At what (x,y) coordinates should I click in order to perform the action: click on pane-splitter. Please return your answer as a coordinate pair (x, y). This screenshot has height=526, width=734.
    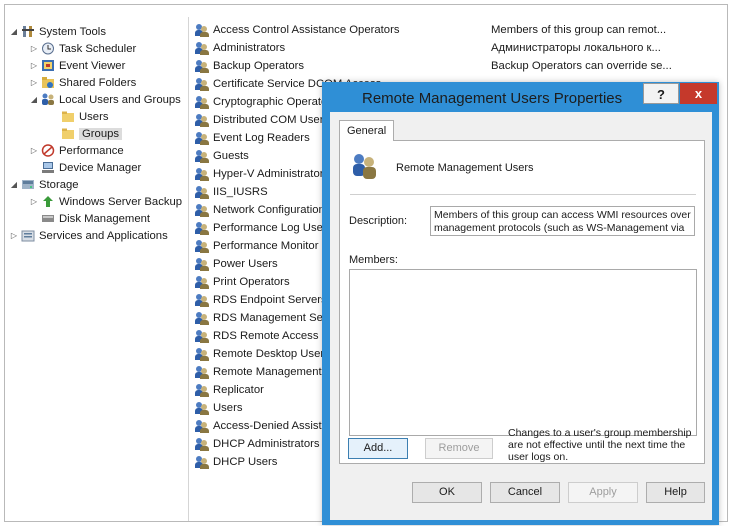
    Looking at the image, I should click on (188, 269).